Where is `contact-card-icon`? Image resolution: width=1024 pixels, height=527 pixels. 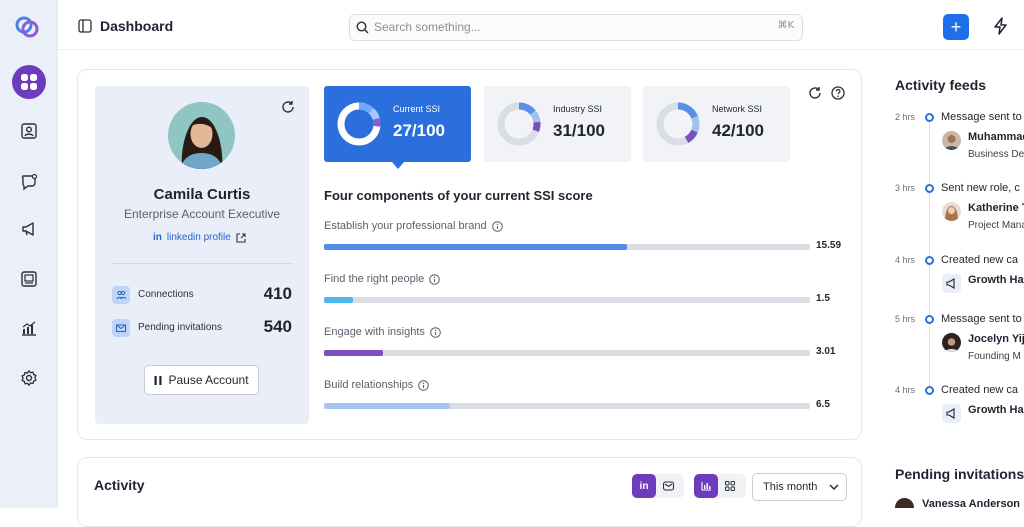 contact-card-icon is located at coordinates (29, 131).